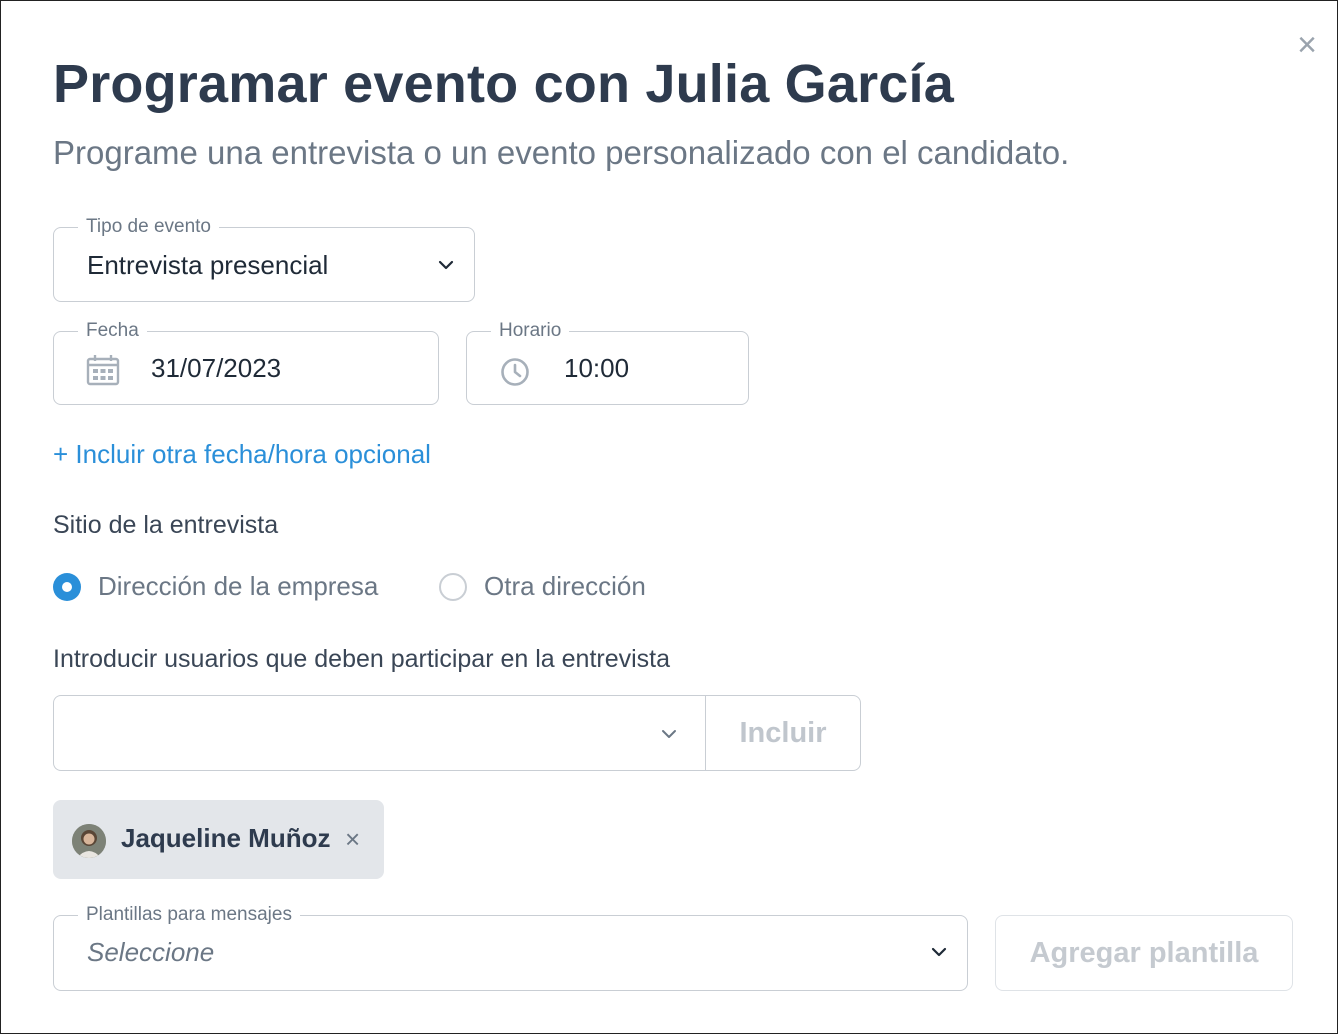  What do you see at coordinates (597, 368) in the screenshot?
I see `time-value: 10:00` at bounding box center [597, 368].